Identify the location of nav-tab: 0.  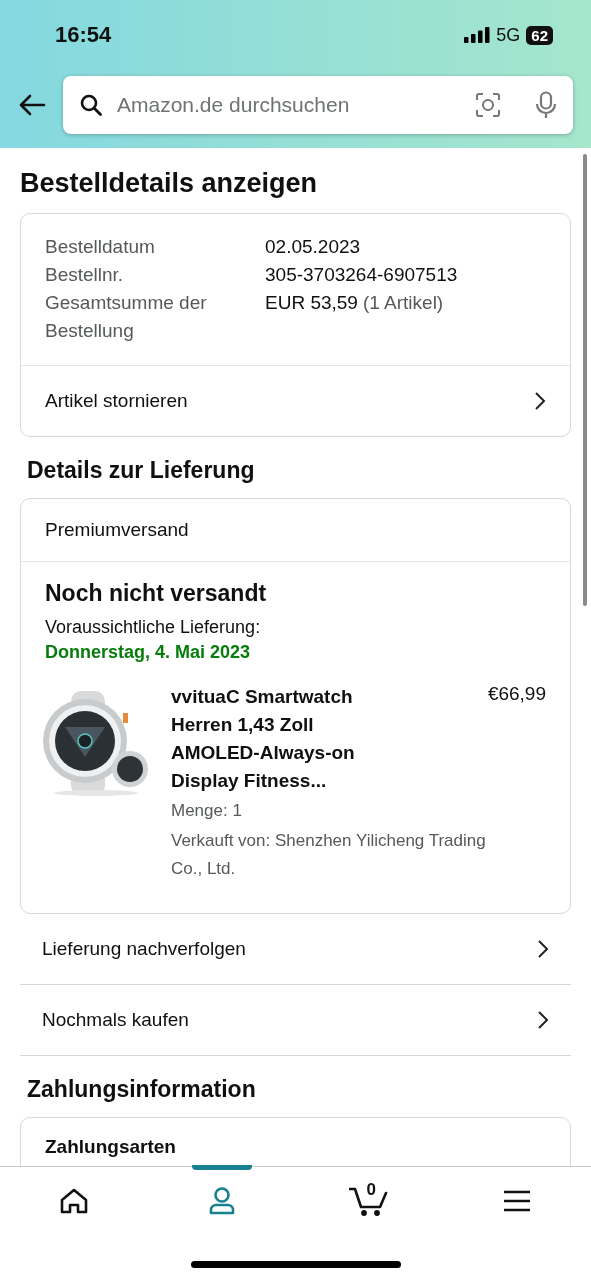
(369, 1201).